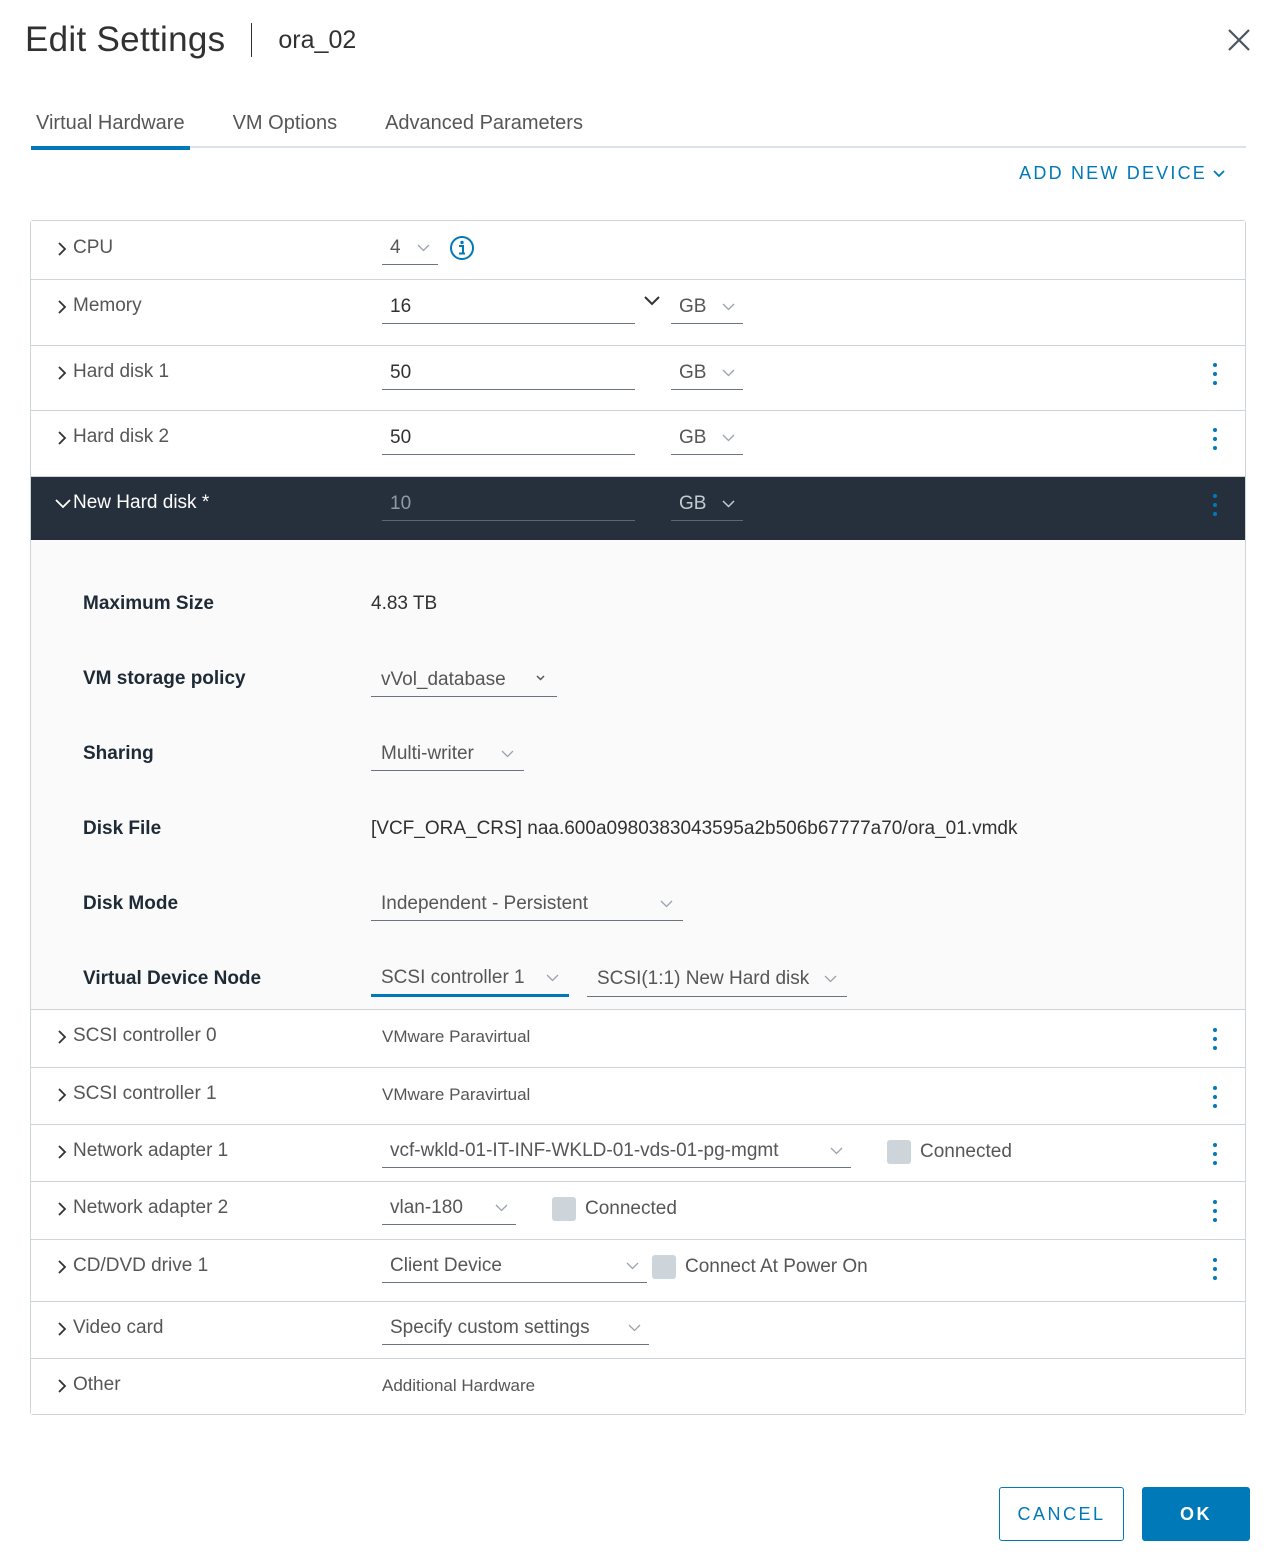 Image resolution: width=1275 pixels, height=1557 pixels. I want to click on dialog-title: Edit Settings, so click(125, 39).